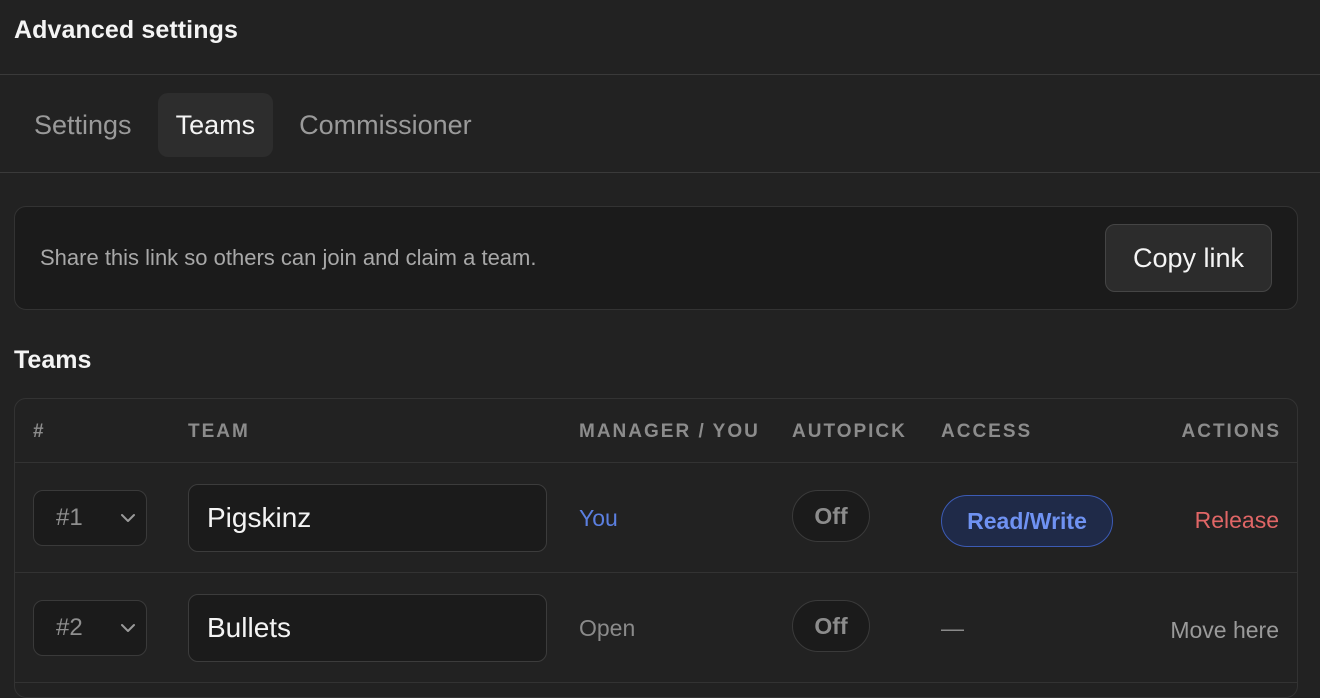 This screenshot has width=1320, height=698. Describe the element at coordinates (660, 124) in the screenshot. I see `tab-bar: Settings Teams Commissioner` at that location.